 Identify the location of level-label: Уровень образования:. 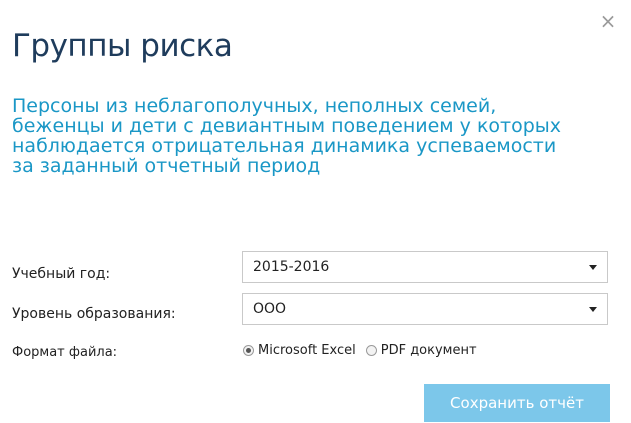
(94, 314).